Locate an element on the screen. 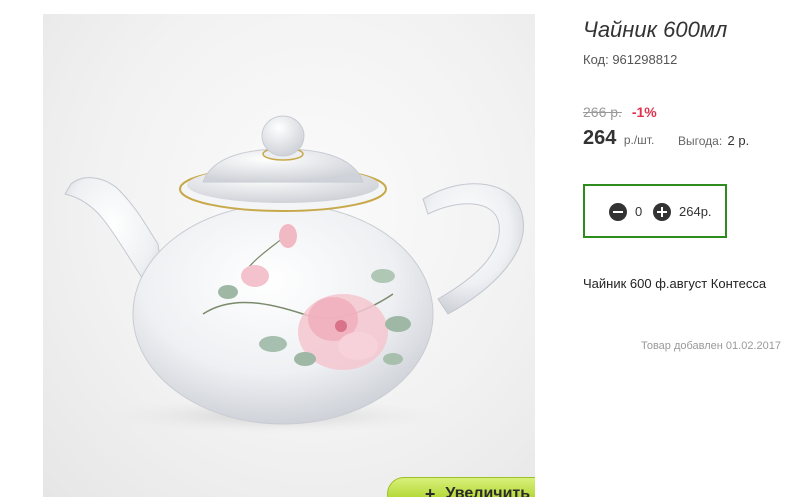 Image resolution: width=792 pixels, height=497 pixels. quantity-value: 0 is located at coordinates (639, 211).